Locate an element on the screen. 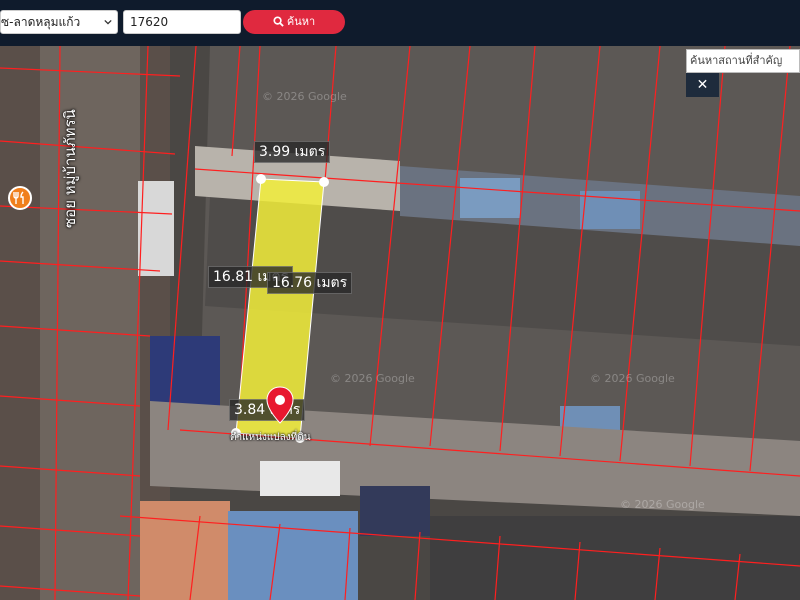 This screenshot has height=600, width=800. place-search-input: ค้นหาสถานที่สำคัญ is located at coordinates (743, 61).